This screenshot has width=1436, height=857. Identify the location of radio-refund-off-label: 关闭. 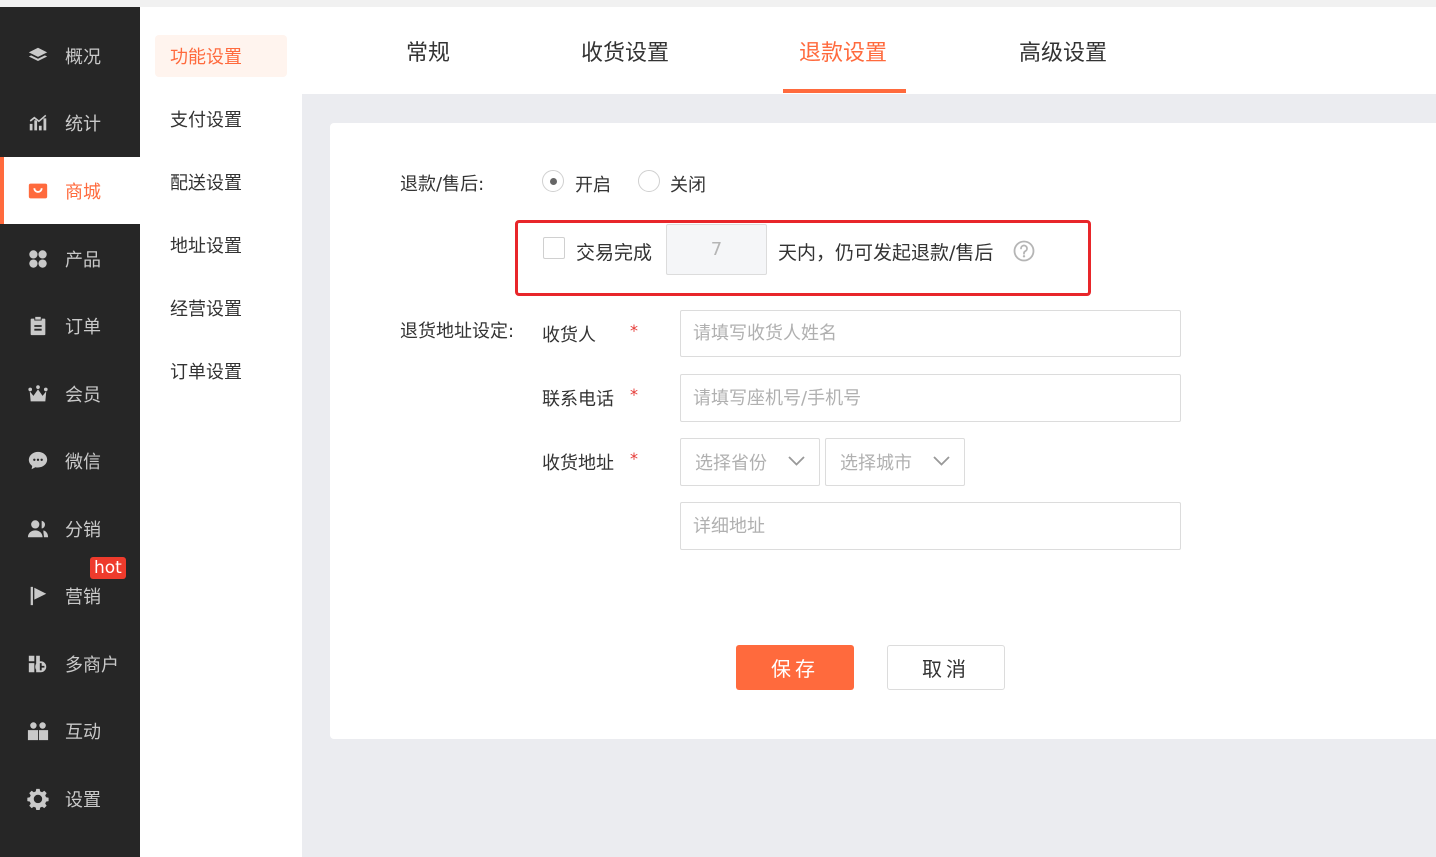
(688, 184).